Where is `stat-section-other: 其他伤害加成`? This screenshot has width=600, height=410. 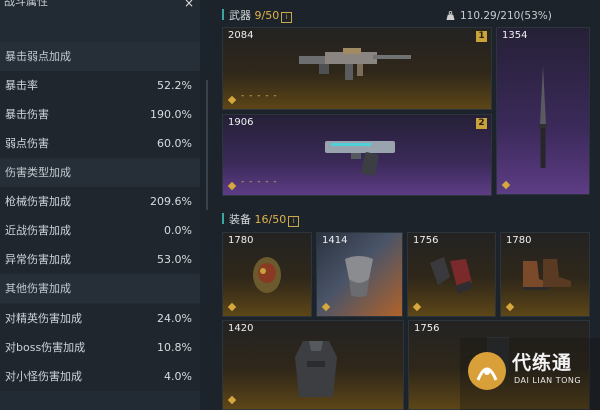 stat-section-other: 其他伤害加成 is located at coordinates (100, 288).